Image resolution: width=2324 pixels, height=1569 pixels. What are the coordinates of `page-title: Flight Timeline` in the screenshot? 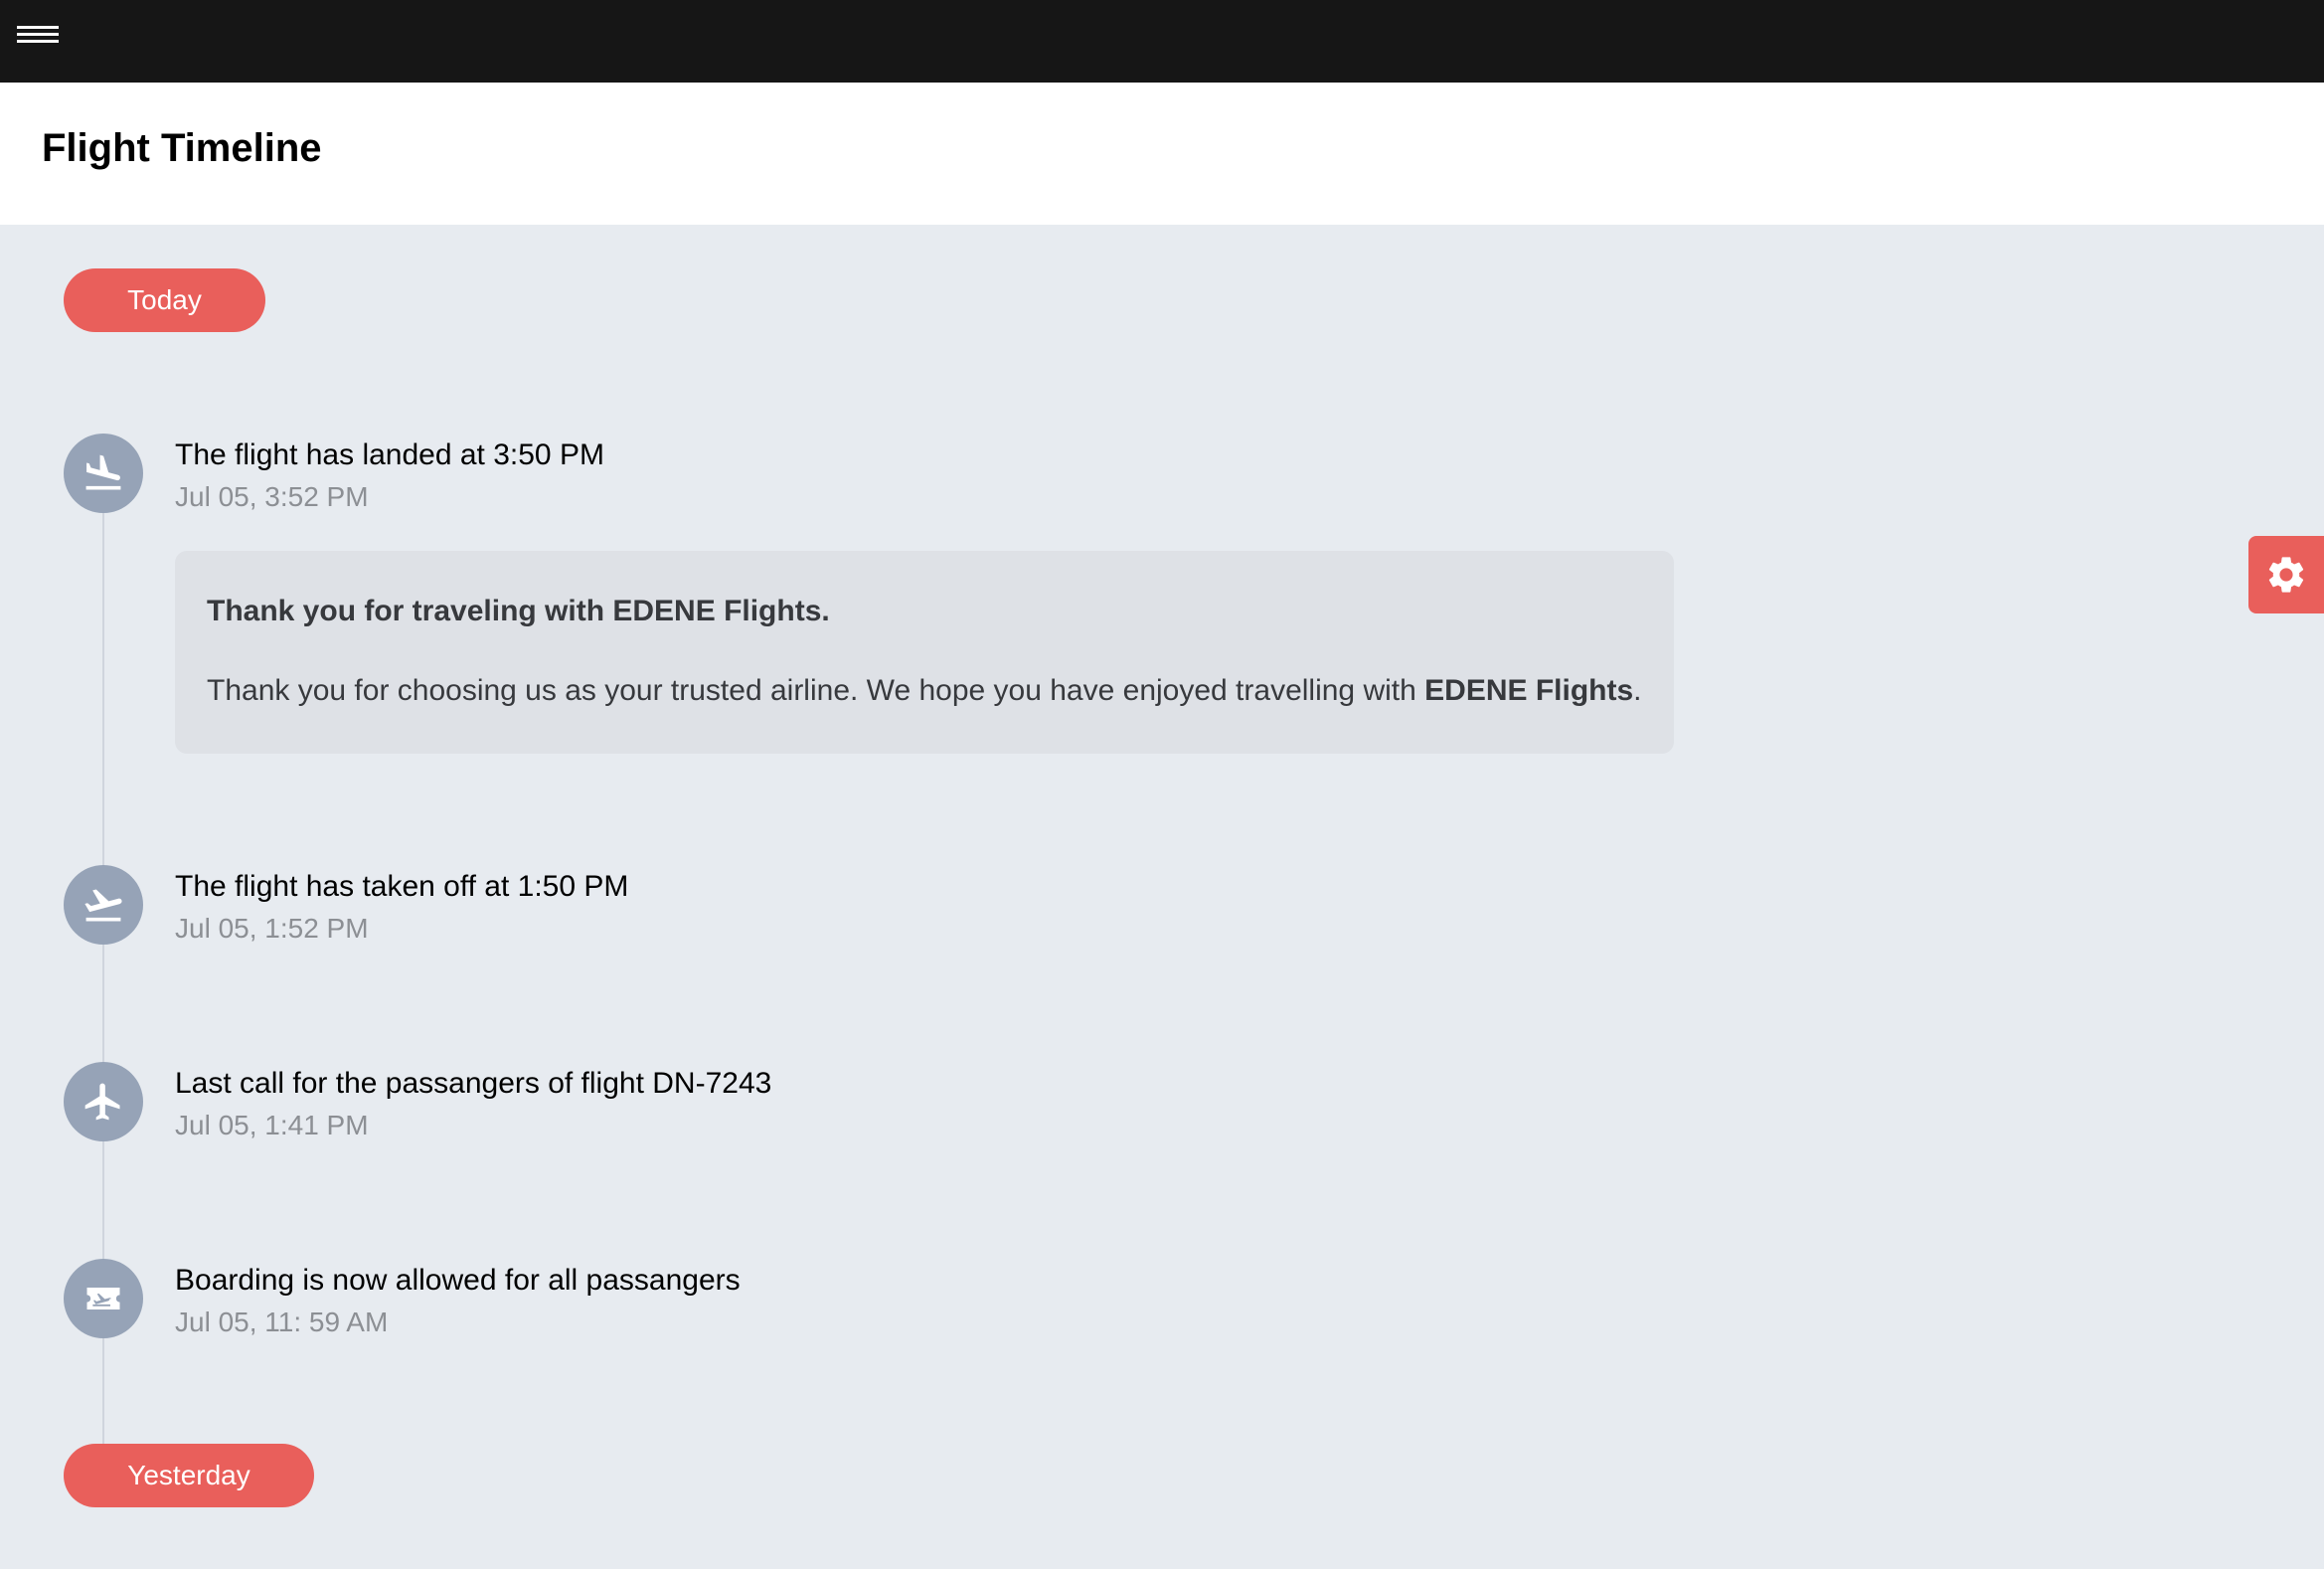 It's located at (182, 148).